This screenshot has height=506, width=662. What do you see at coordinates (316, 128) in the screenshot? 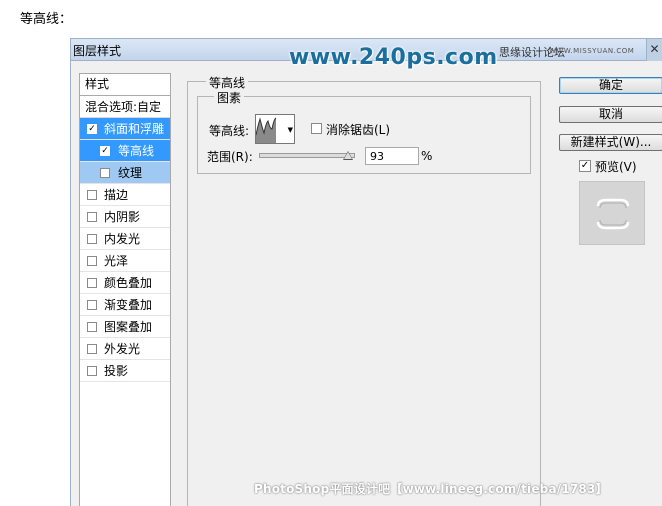
I see `anti-alias-checkbox` at bounding box center [316, 128].